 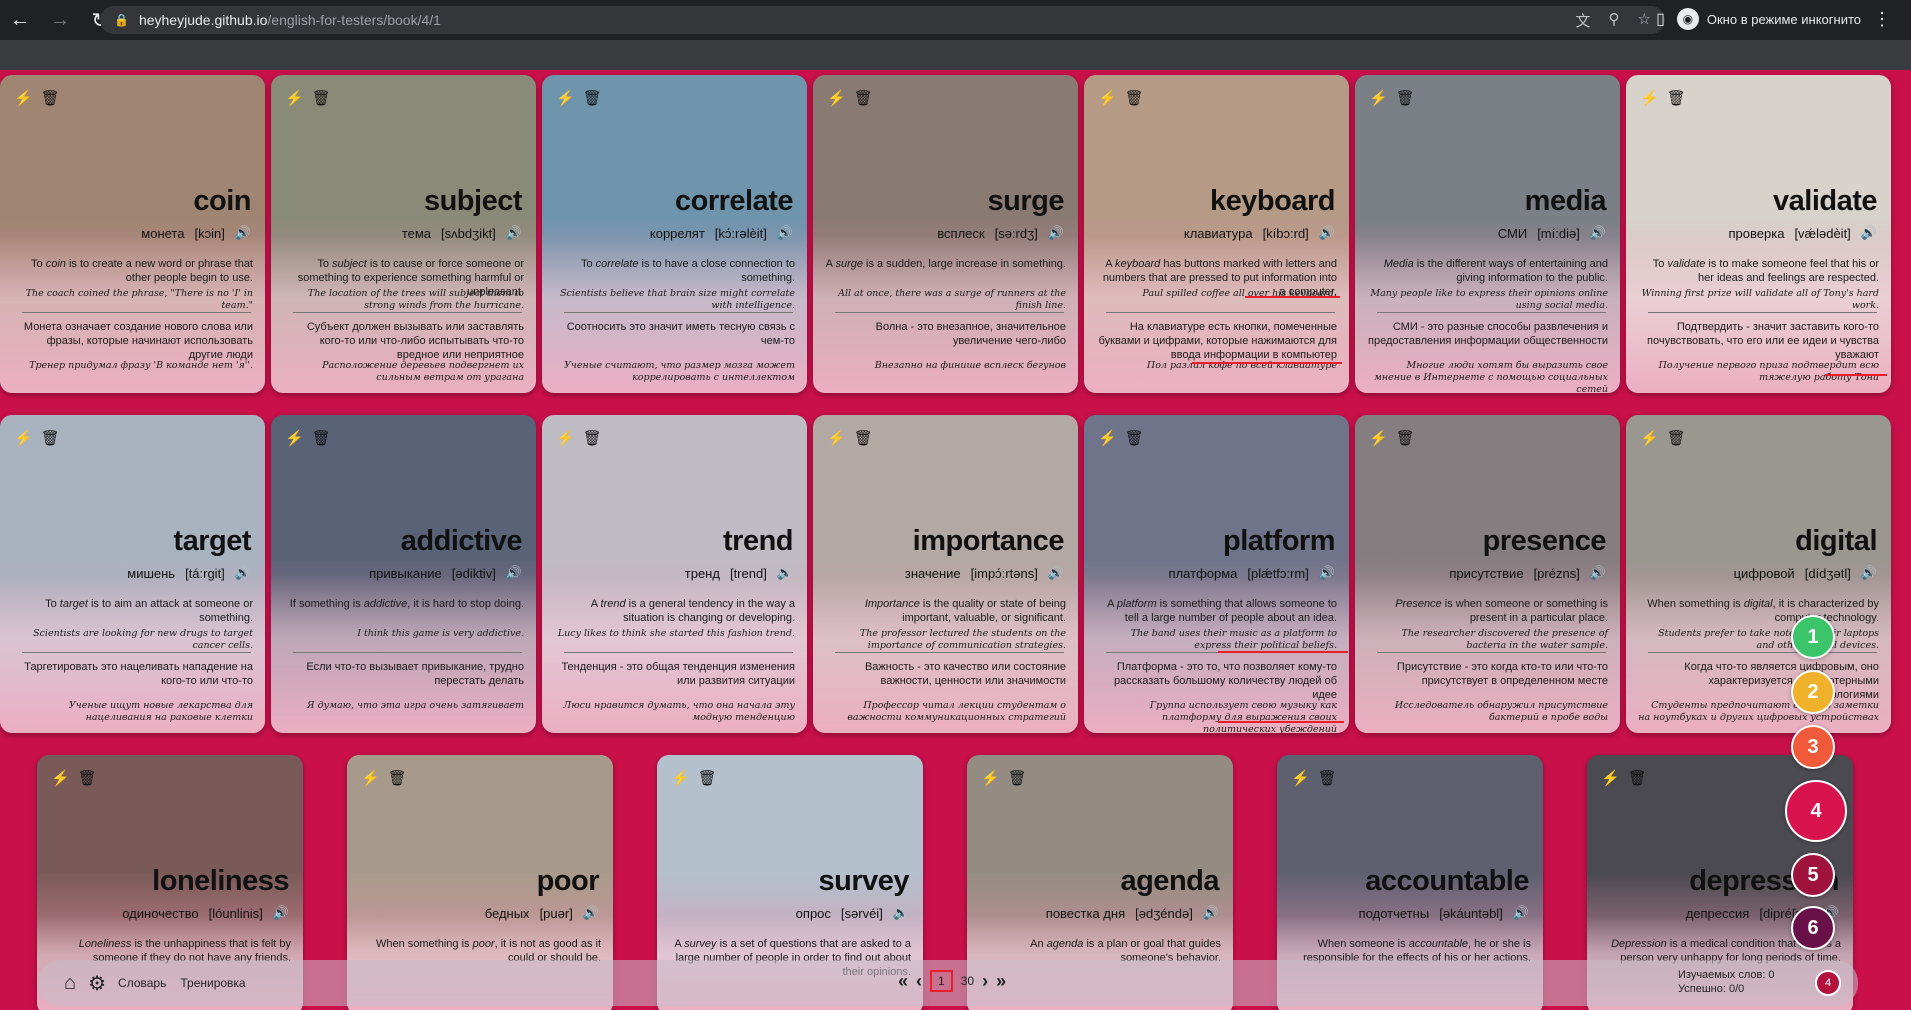 I want to click on level-button-6: 6, so click(x=1813, y=928).